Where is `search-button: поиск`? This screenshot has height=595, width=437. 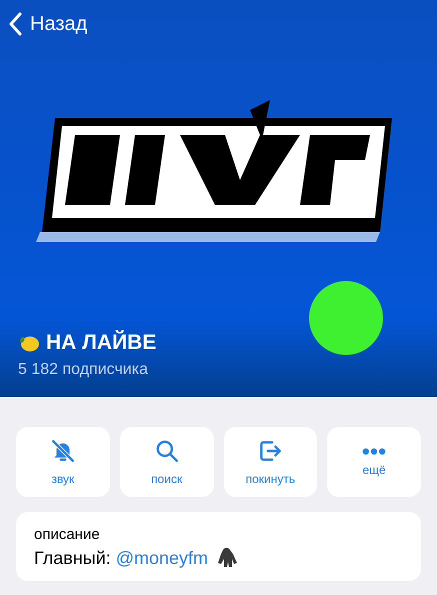 search-button: поиск is located at coordinates (167, 462).